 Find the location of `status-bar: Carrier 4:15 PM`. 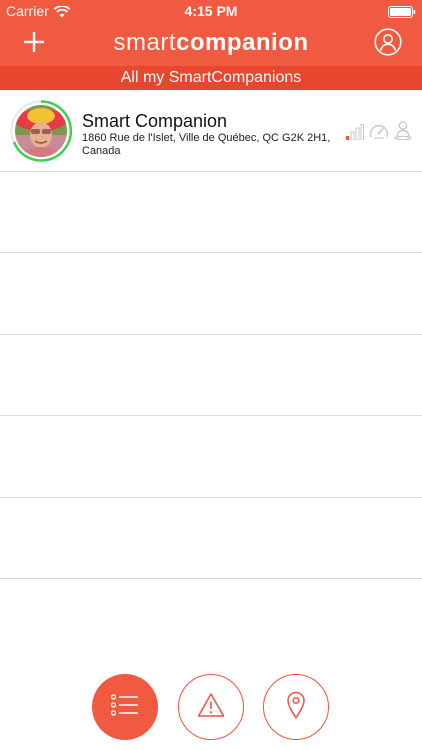

status-bar: Carrier 4:15 PM is located at coordinates (211, 11).